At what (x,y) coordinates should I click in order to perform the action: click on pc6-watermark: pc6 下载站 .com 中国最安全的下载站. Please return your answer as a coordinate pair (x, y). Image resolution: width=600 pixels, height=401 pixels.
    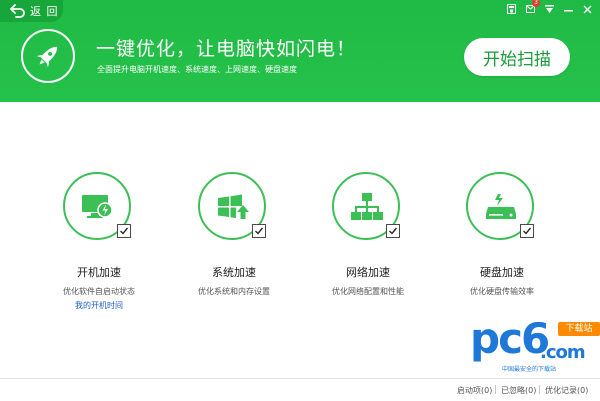
    Looking at the image, I should click on (535, 344).